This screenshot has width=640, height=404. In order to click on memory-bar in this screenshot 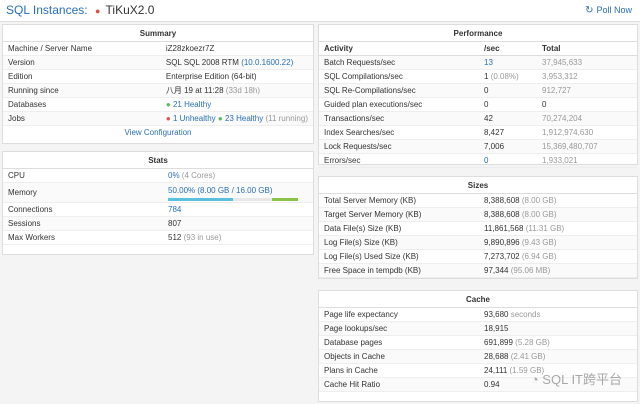, I will do `click(233, 199)`.